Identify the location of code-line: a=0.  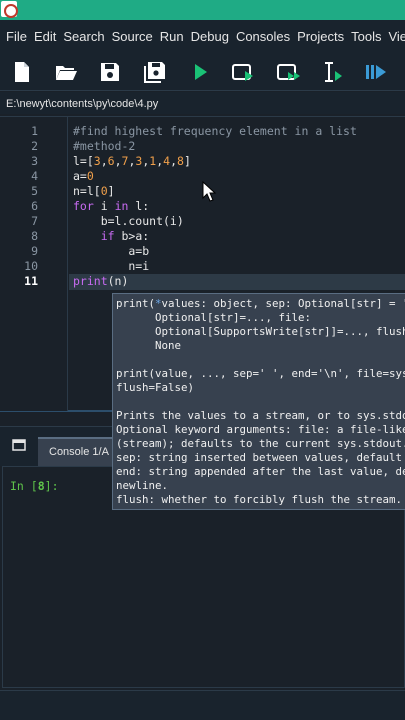
(83, 176).